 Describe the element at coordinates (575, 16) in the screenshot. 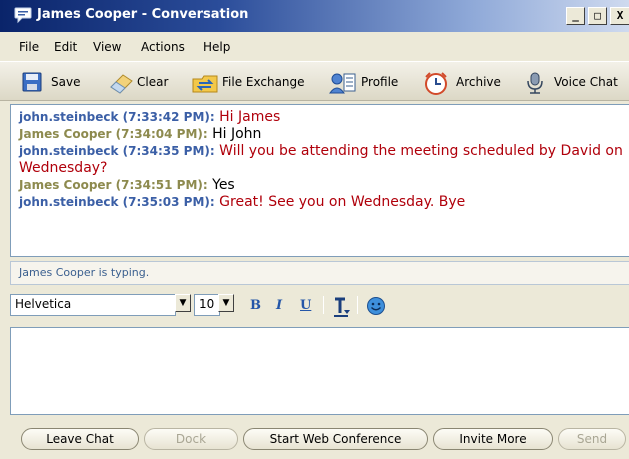

I see `minimize-button: _` at that location.